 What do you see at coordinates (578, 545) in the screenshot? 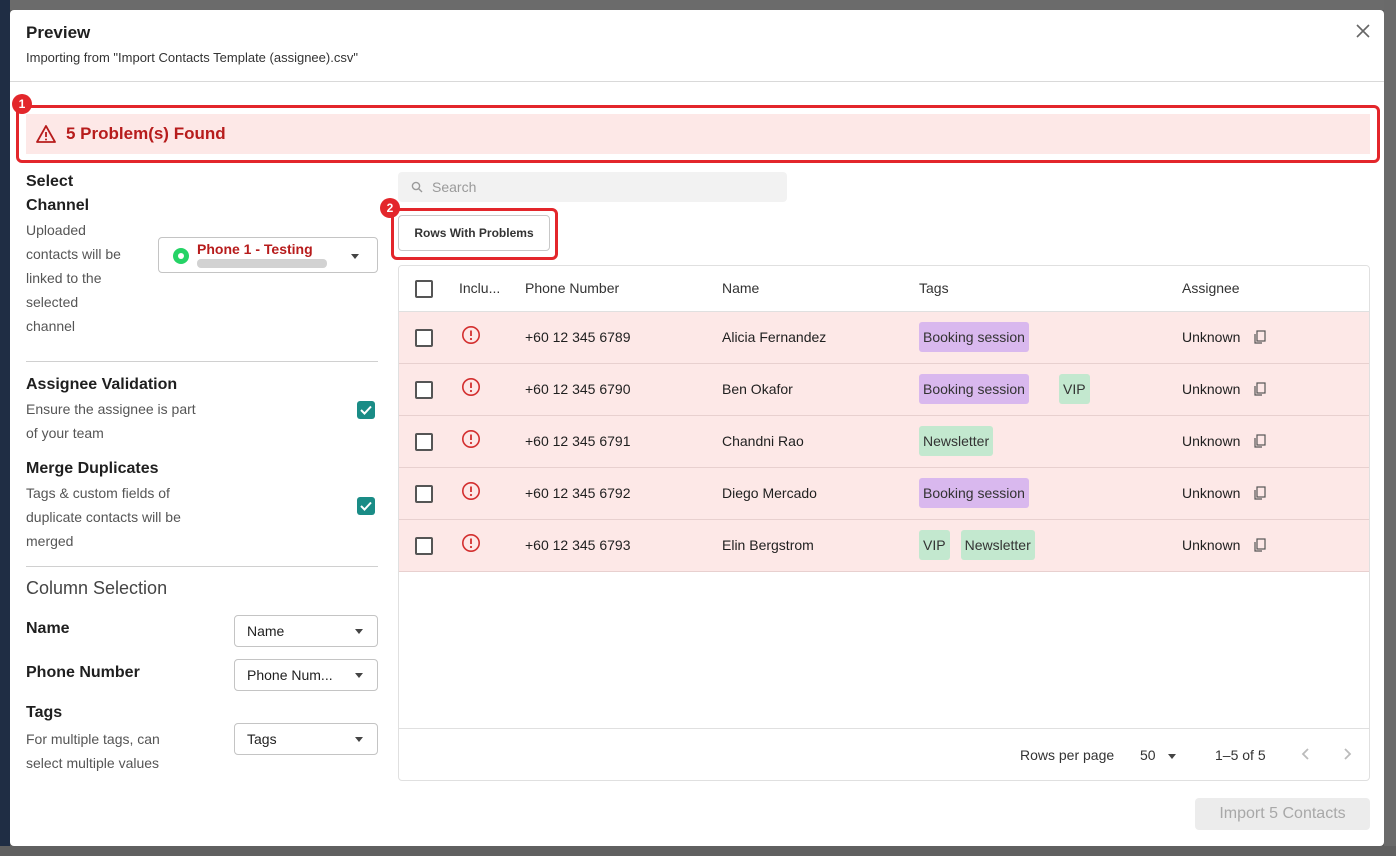
I see `phone-cell: +60 12 345 6793` at bounding box center [578, 545].